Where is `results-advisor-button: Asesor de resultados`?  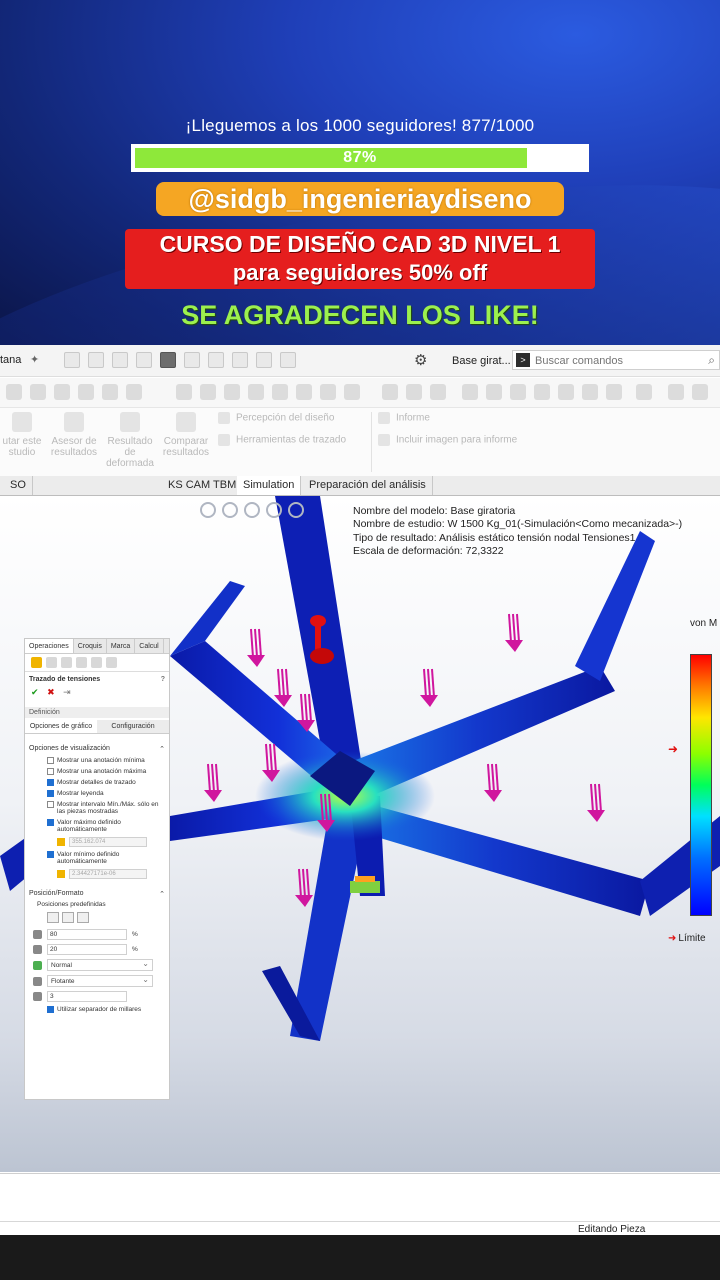
results-advisor-button: Asesor de resultados is located at coordinates (74, 435).